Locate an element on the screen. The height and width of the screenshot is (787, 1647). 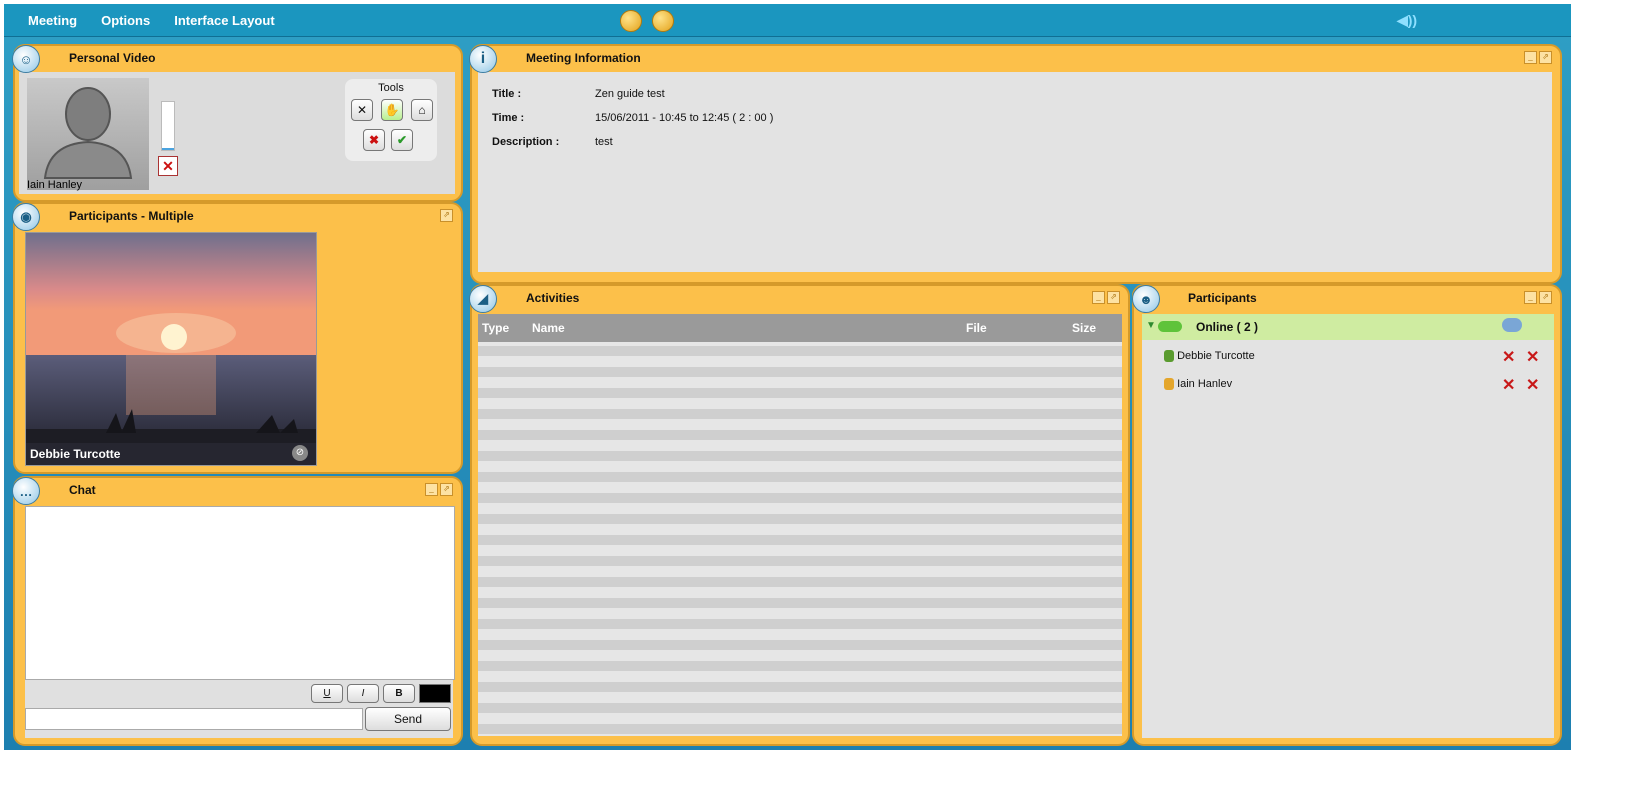
column-header-name: Name is located at coordinates (548, 328).